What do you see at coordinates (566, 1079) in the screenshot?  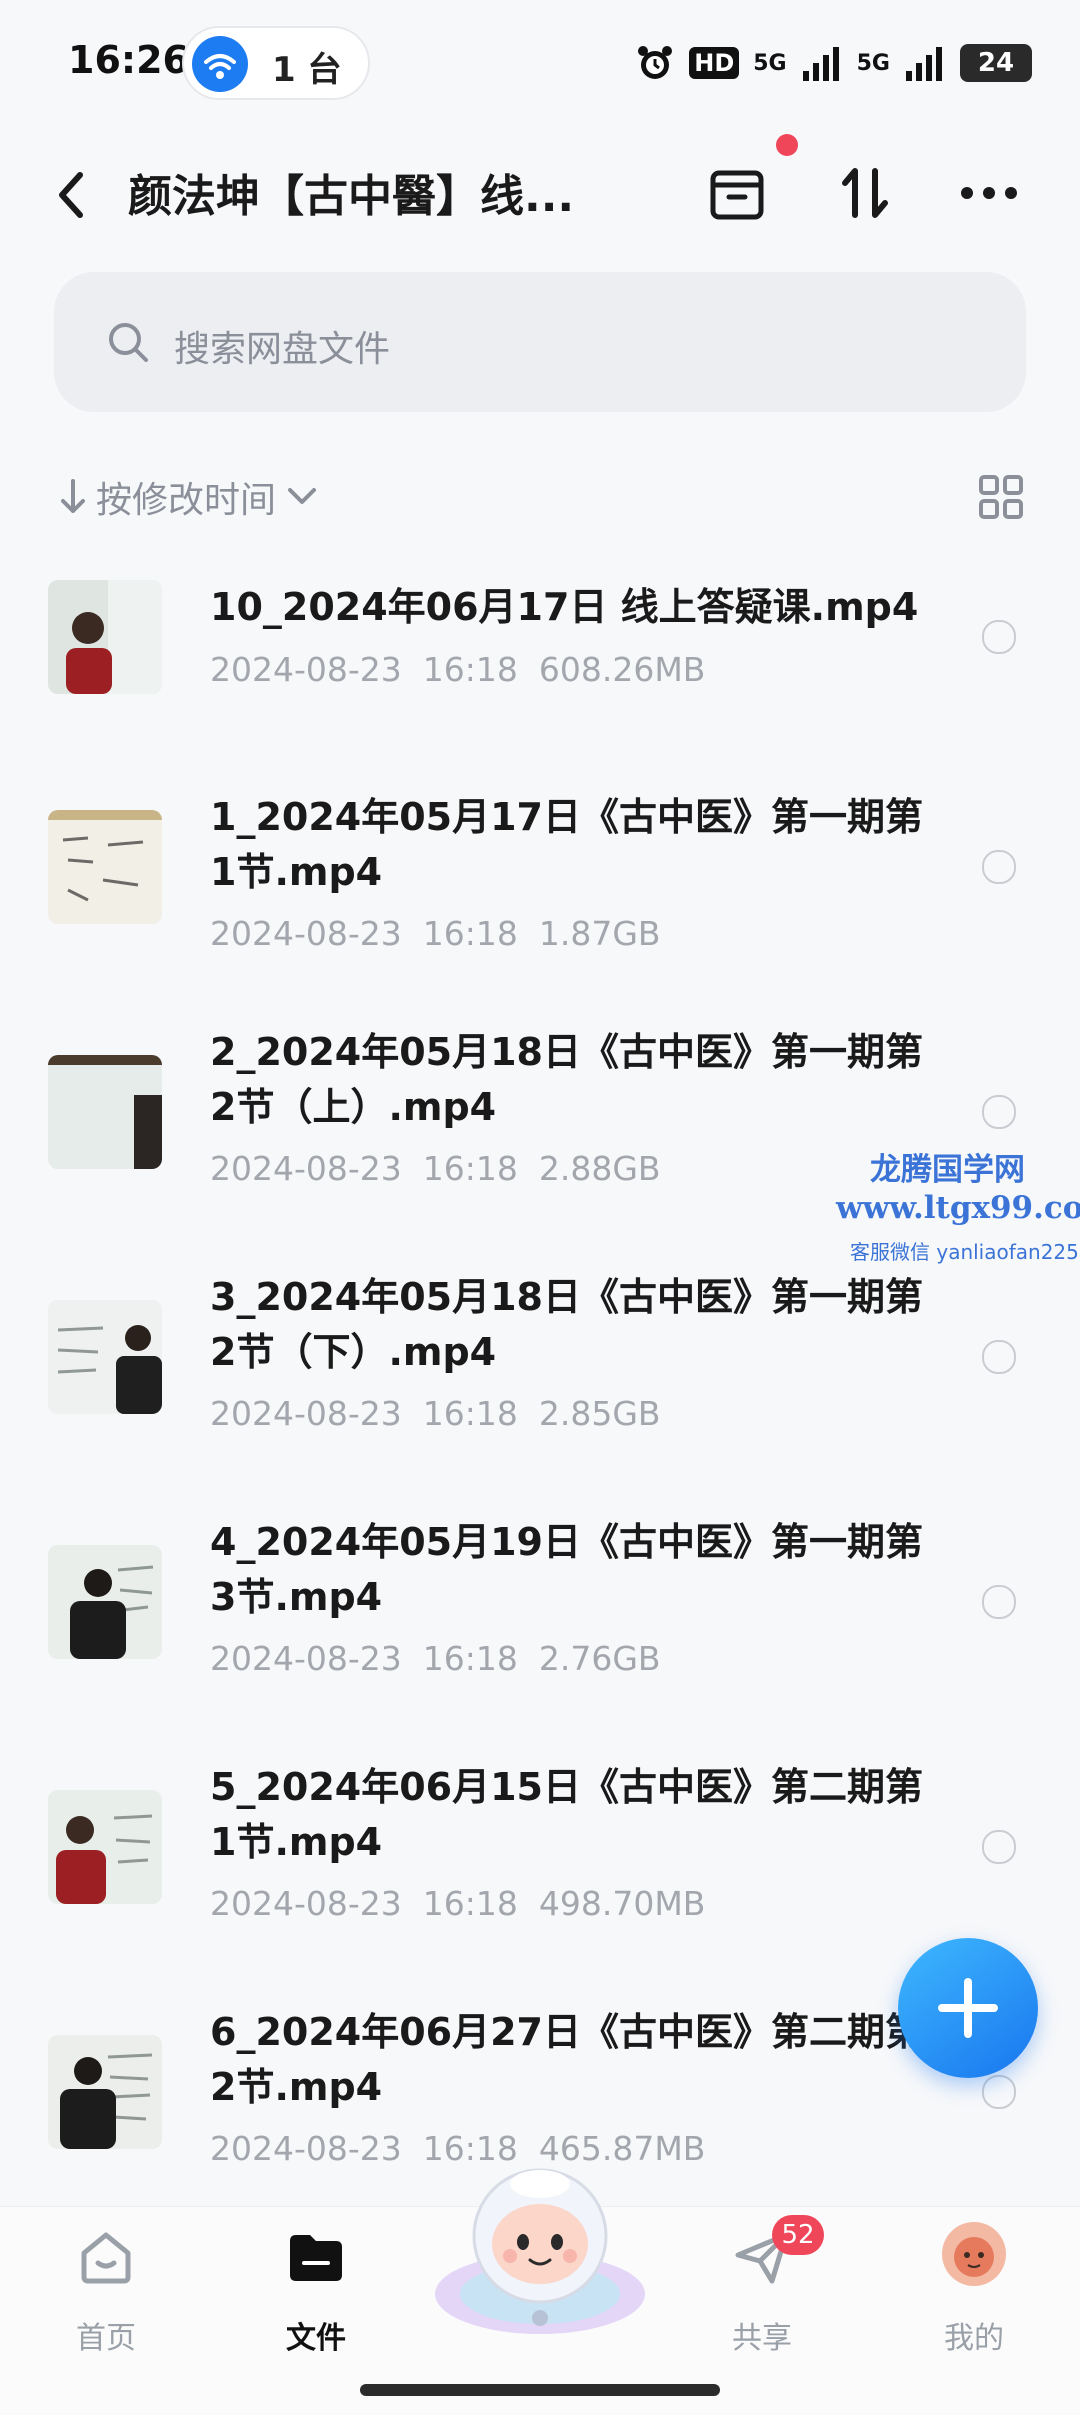 I see `file-name: 2_2024年05月18日《古中医》第一期第2节（上）.mp4` at bounding box center [566, 1079].